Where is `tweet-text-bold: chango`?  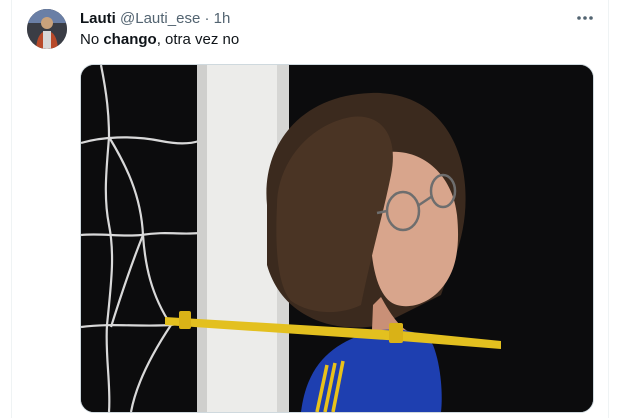 tweet-text-bold: chango is located at coordinates (130, 39).